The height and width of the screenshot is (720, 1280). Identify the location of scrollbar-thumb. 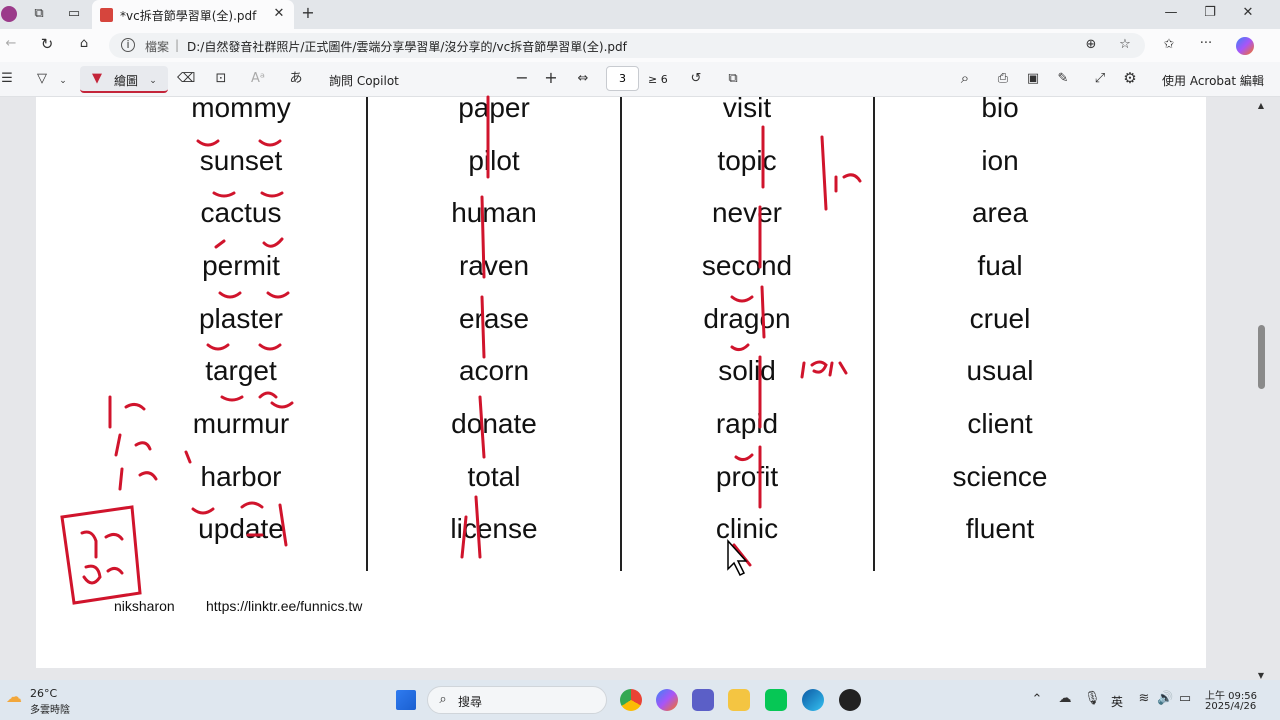
(1261, 357).